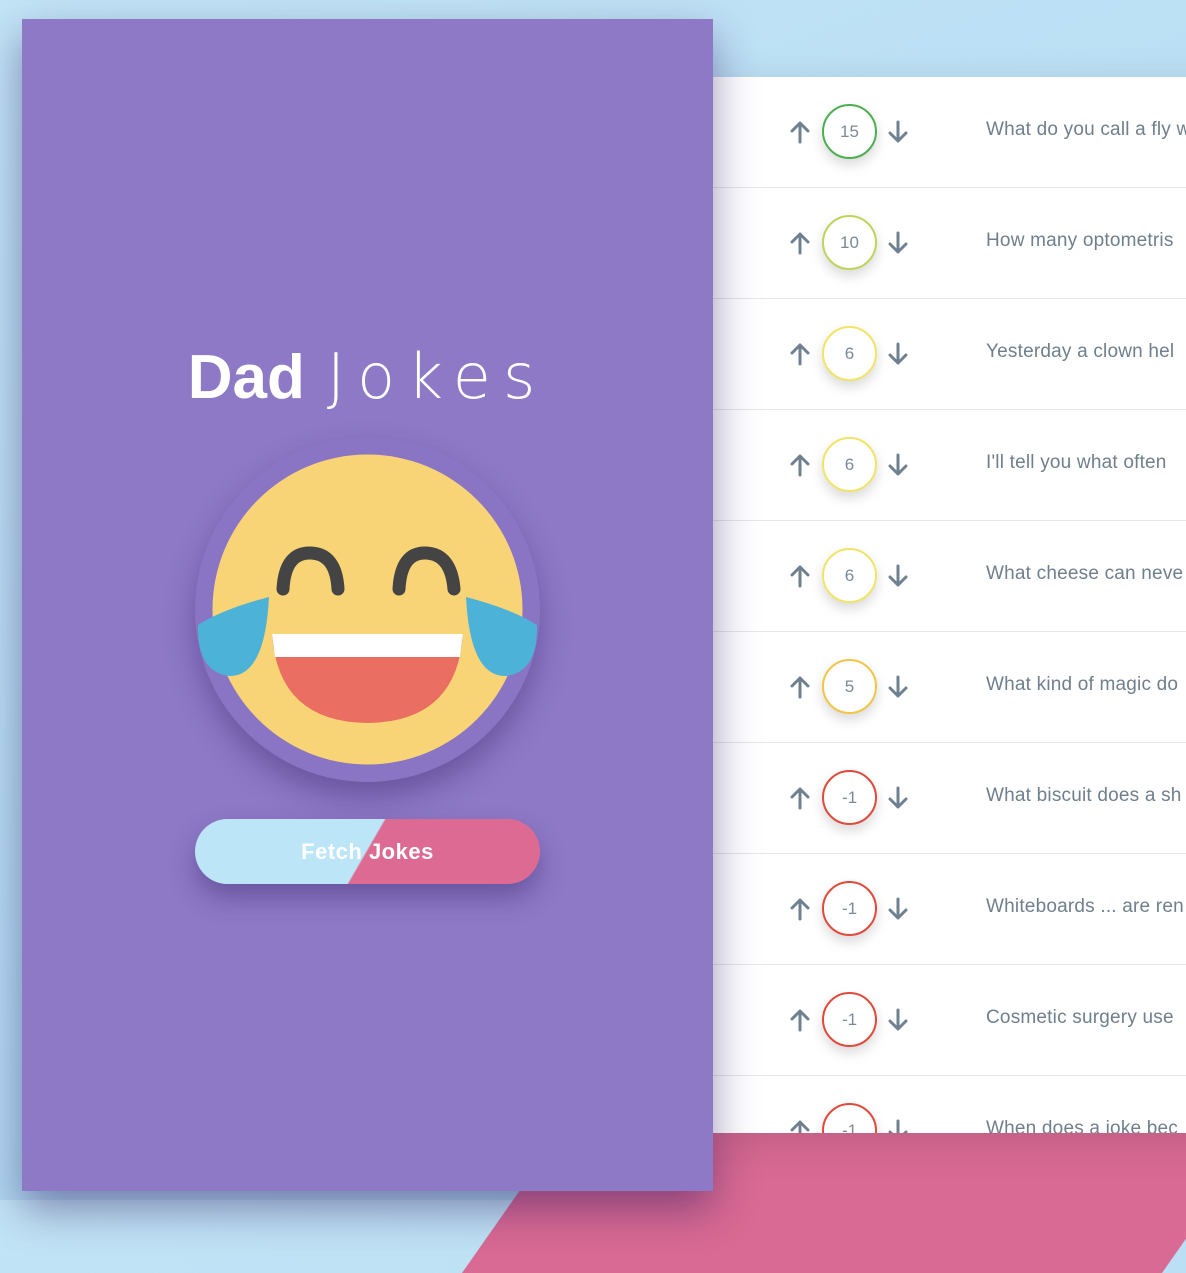 The width and height of the screenshot is (1186, 1273). I want to click on joke-row: -1 Cosmetic surgery use, so click(949, 1020).